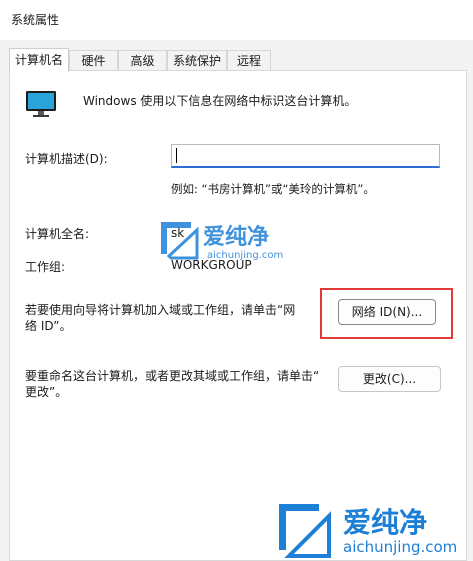  Describe the element at coordinates (41, 104) in the screenshot. I see `computer-monitor-icon` at that location.